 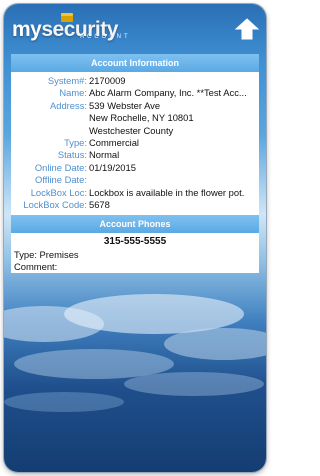 What do you see at coordinates (58, 192) in the screenshot?
I see `info-label: LockBox Loc:` at bounding box center [58, 192].